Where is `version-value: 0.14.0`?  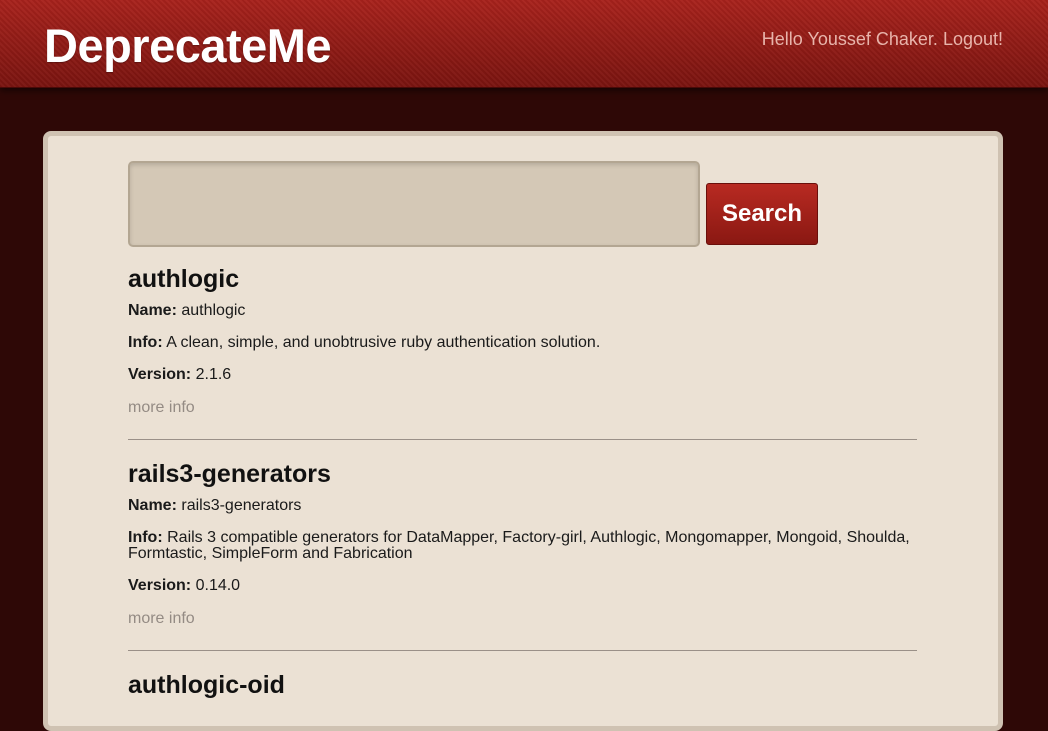
version-value: 0.14.0 is located at coordinates (218, 585).